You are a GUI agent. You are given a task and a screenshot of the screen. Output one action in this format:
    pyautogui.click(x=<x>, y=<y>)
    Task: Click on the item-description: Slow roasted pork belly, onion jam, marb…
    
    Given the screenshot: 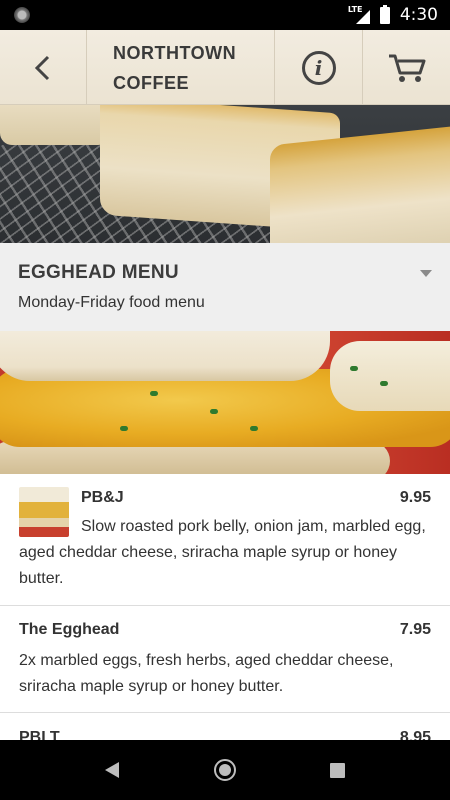 What is the action you would take?
    pyautogui.click(x=222, y=552)
    